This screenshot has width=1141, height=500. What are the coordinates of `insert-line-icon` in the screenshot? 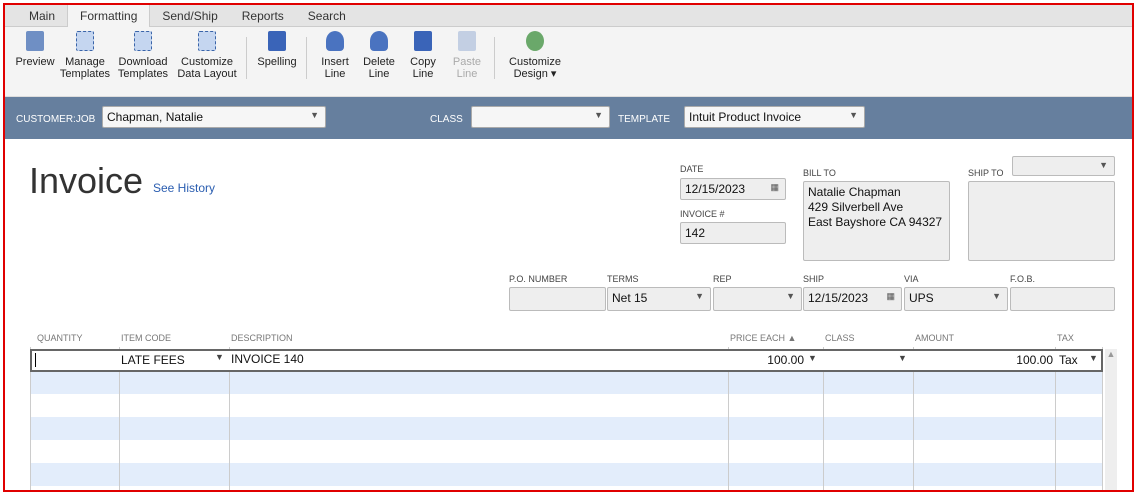 It's located at (335, 41).